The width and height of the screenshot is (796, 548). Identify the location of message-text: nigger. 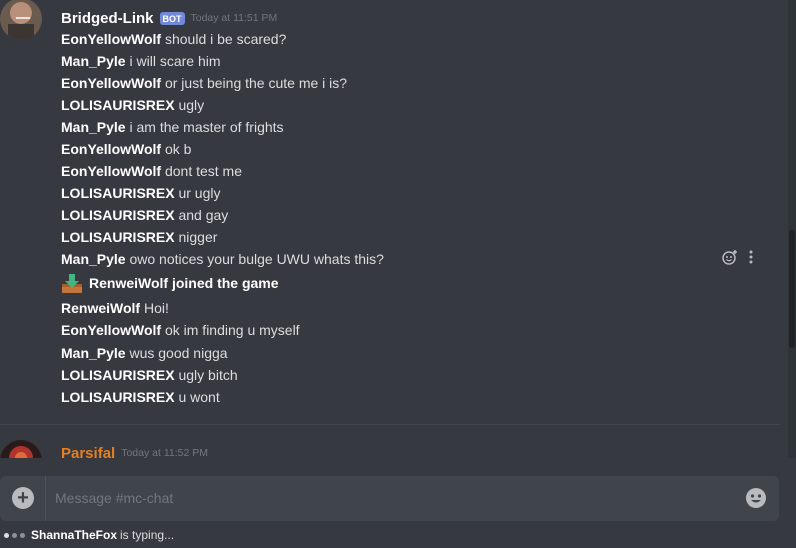
(198, 237).